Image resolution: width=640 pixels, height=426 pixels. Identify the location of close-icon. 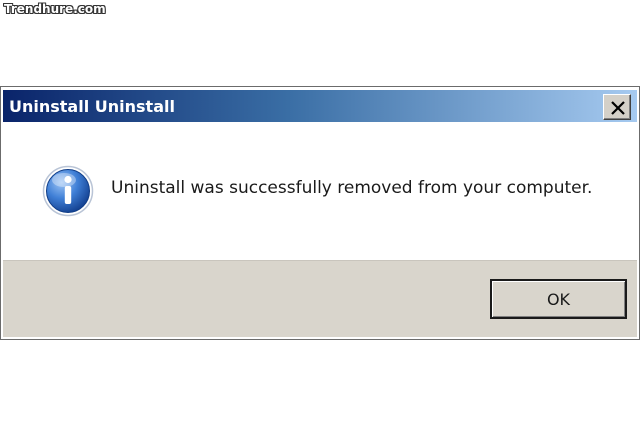
(618, 108).